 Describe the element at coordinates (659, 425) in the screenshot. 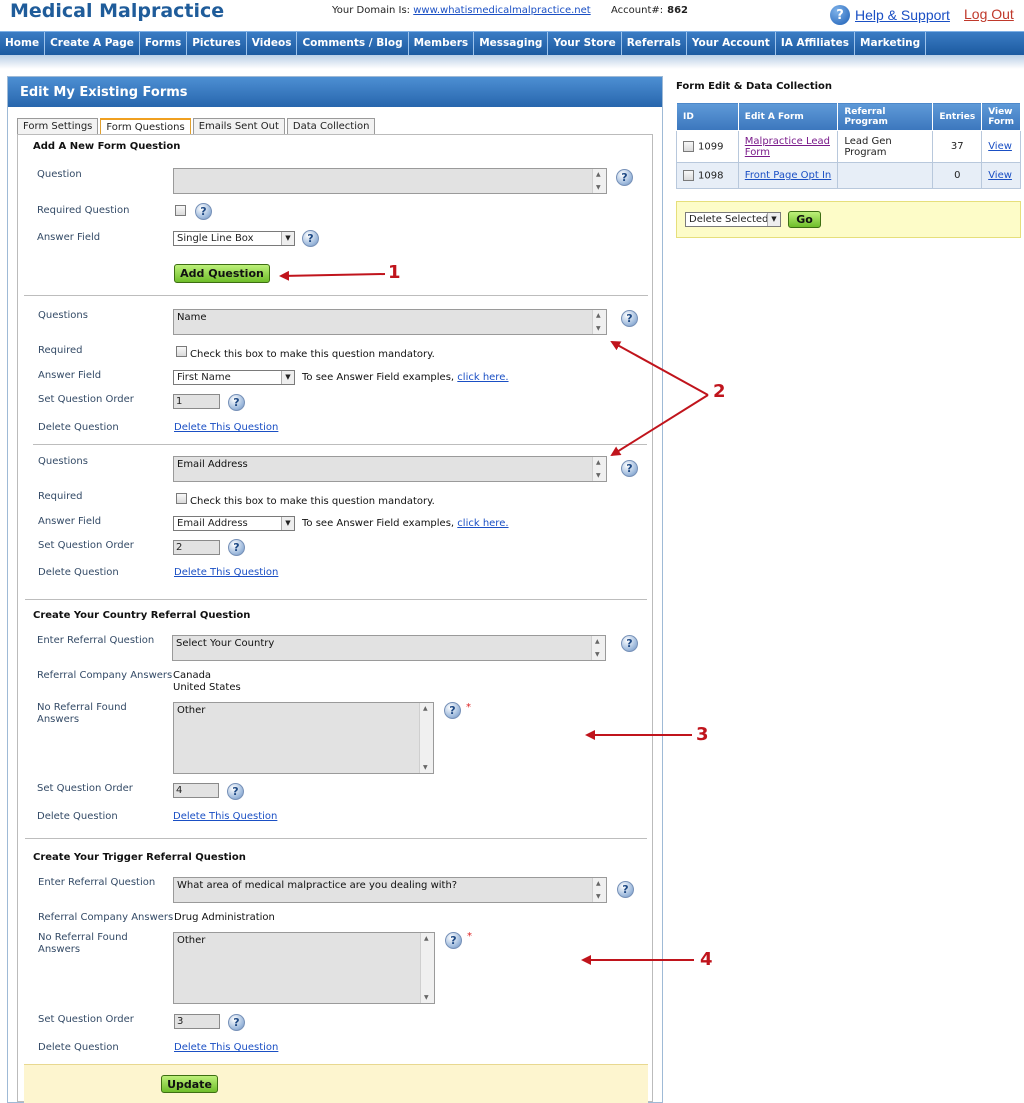

I see `annotation-arrow-2b` at that location.